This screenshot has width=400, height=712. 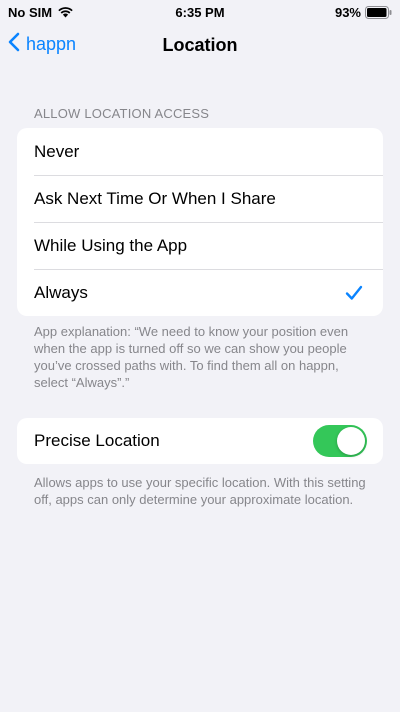 What do you see at coordinates (155, 198) in the screenshot?
I see `option-label: Ask Next Time Or When I Share` at bounding box center [155, 198].